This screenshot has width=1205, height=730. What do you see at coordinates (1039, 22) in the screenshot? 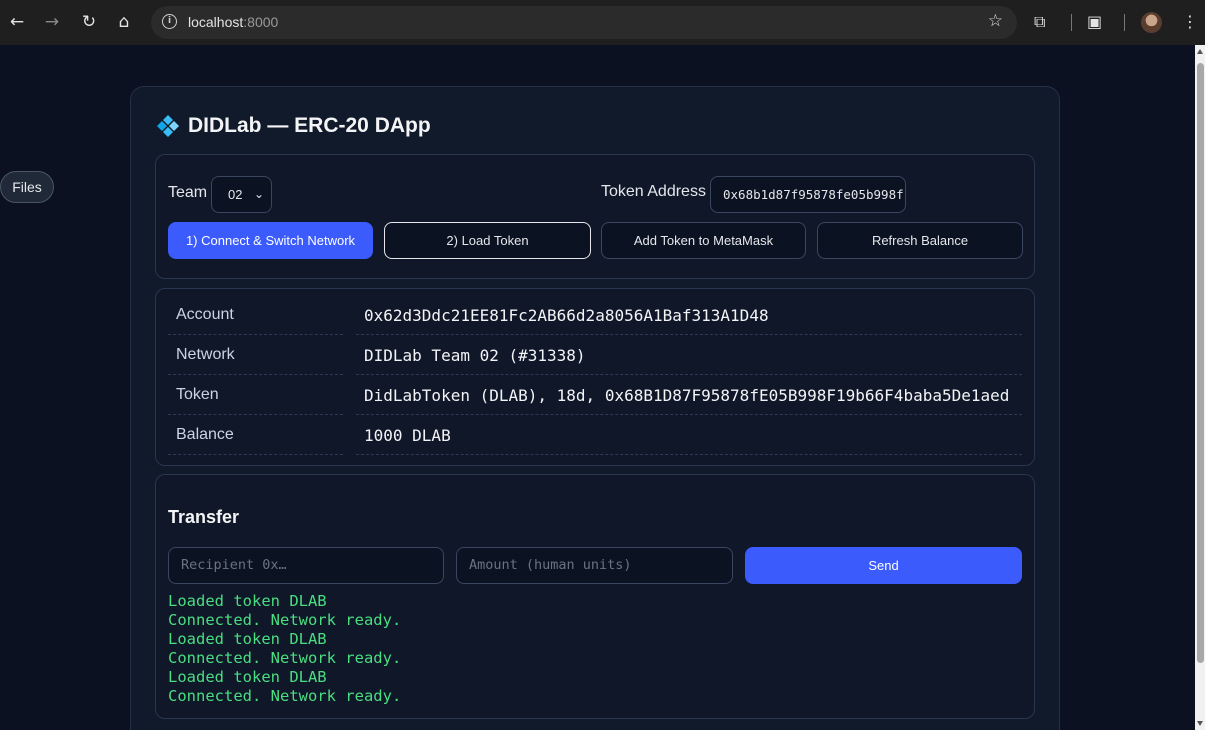
I see `extensions-icon: ⧉` at bounding box center [1039, 22].